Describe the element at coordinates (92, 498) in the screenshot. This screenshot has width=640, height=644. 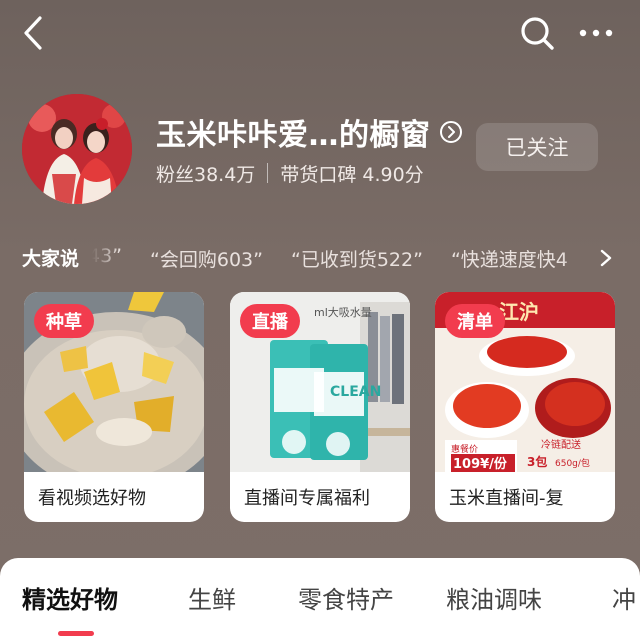
I see `card-caption: 看视频选好物` at that location.